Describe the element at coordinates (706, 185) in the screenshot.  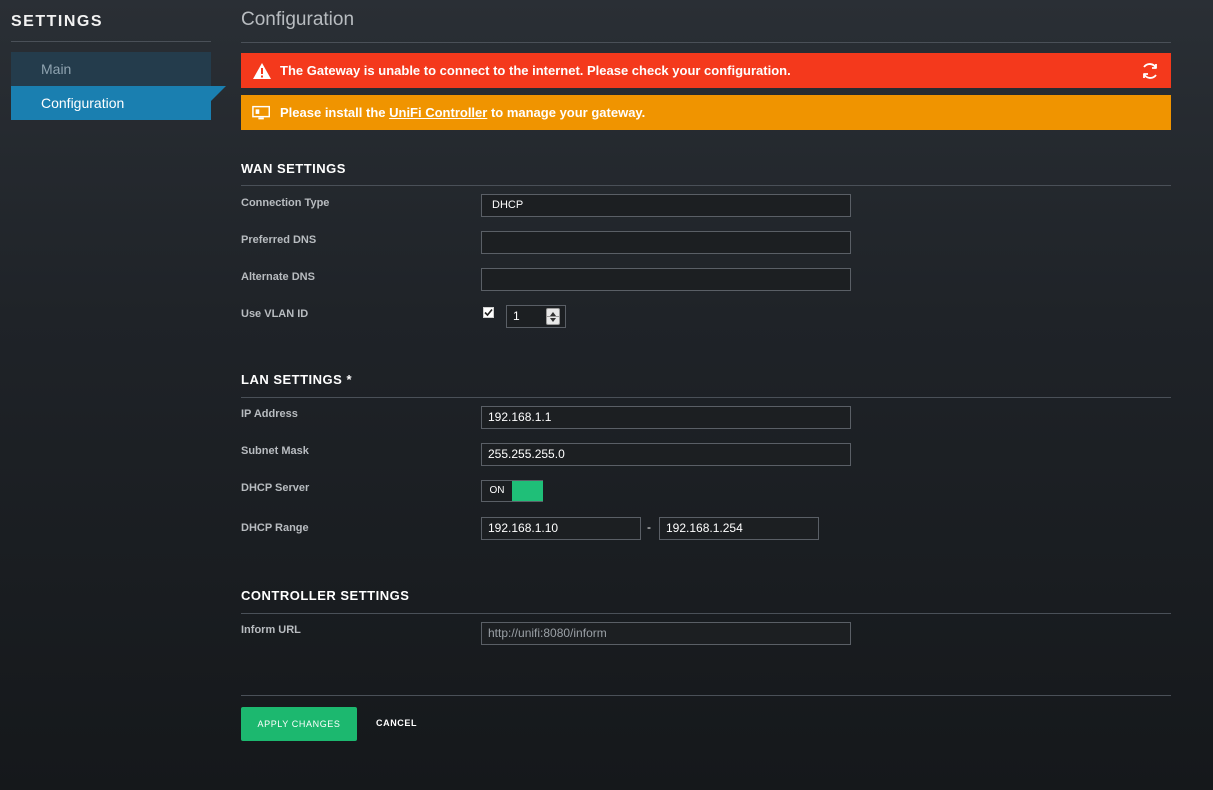
I see `wan-divider` at that location.